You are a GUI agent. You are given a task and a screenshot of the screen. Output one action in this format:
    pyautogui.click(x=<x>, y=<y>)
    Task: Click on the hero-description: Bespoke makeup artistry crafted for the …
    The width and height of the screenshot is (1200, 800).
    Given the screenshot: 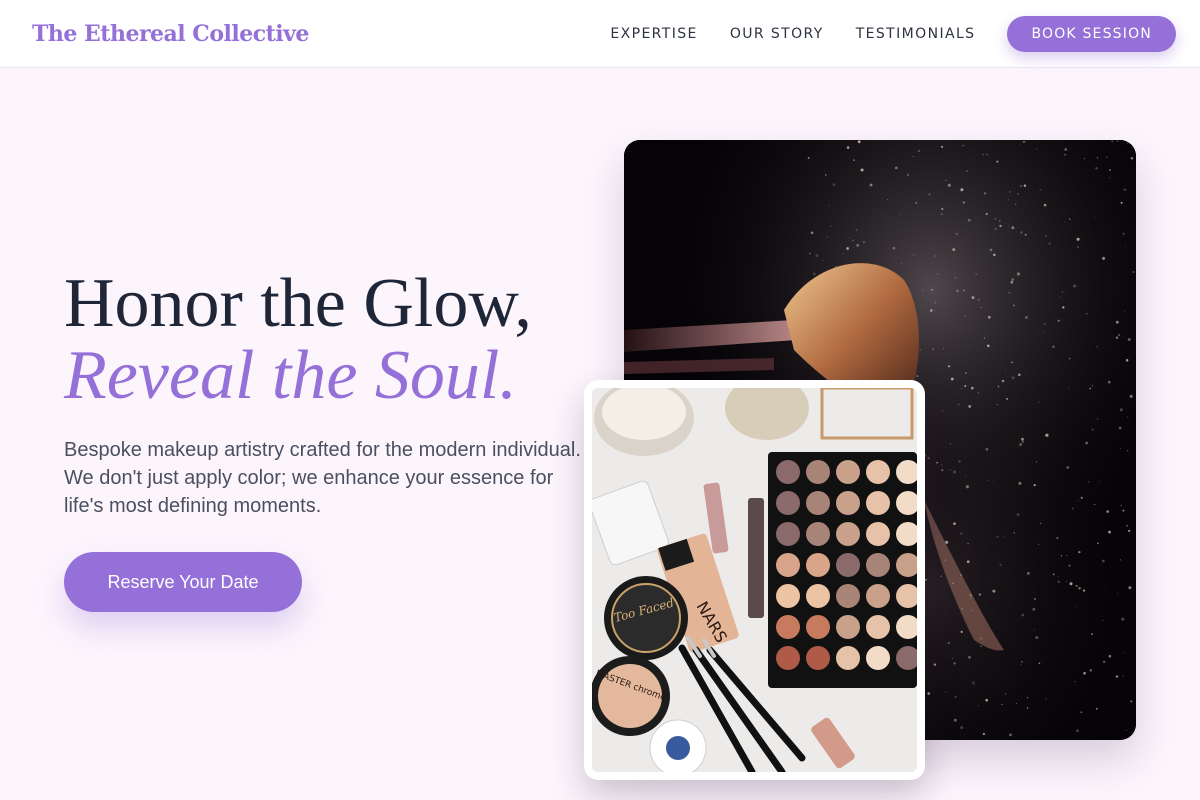 What is the action you would take?
    pyautogui.click(x=322, y=478)
    